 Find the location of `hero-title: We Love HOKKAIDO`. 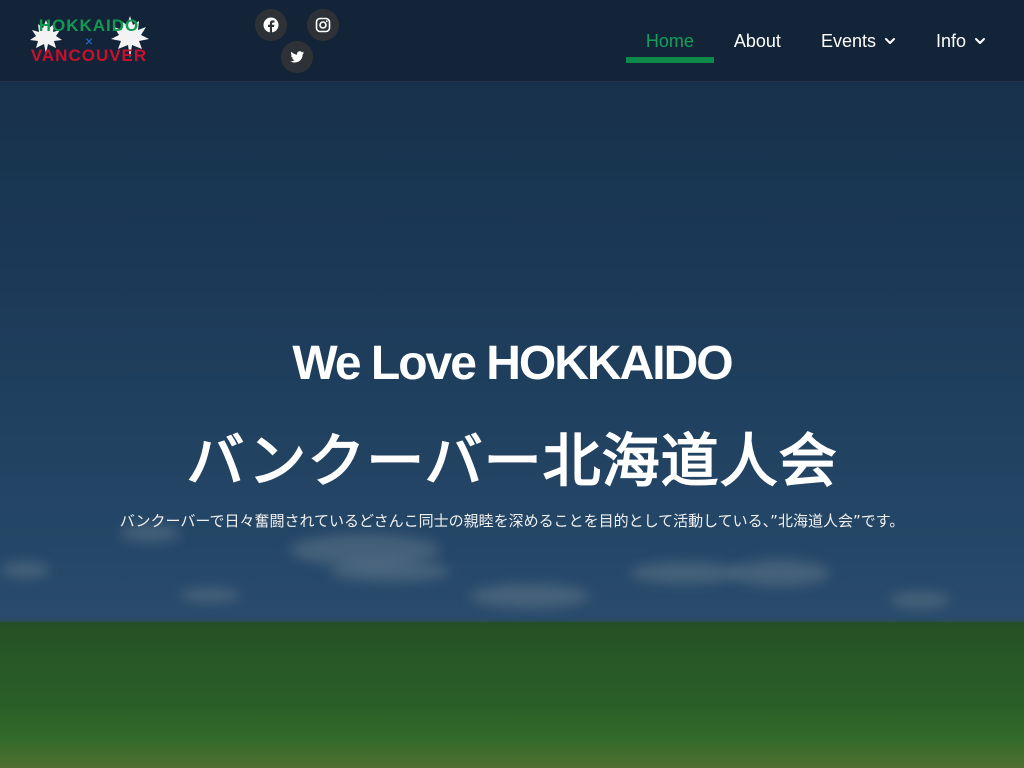

hero-title: We Love HOKKAIDO is located at coordinates (512, 363).